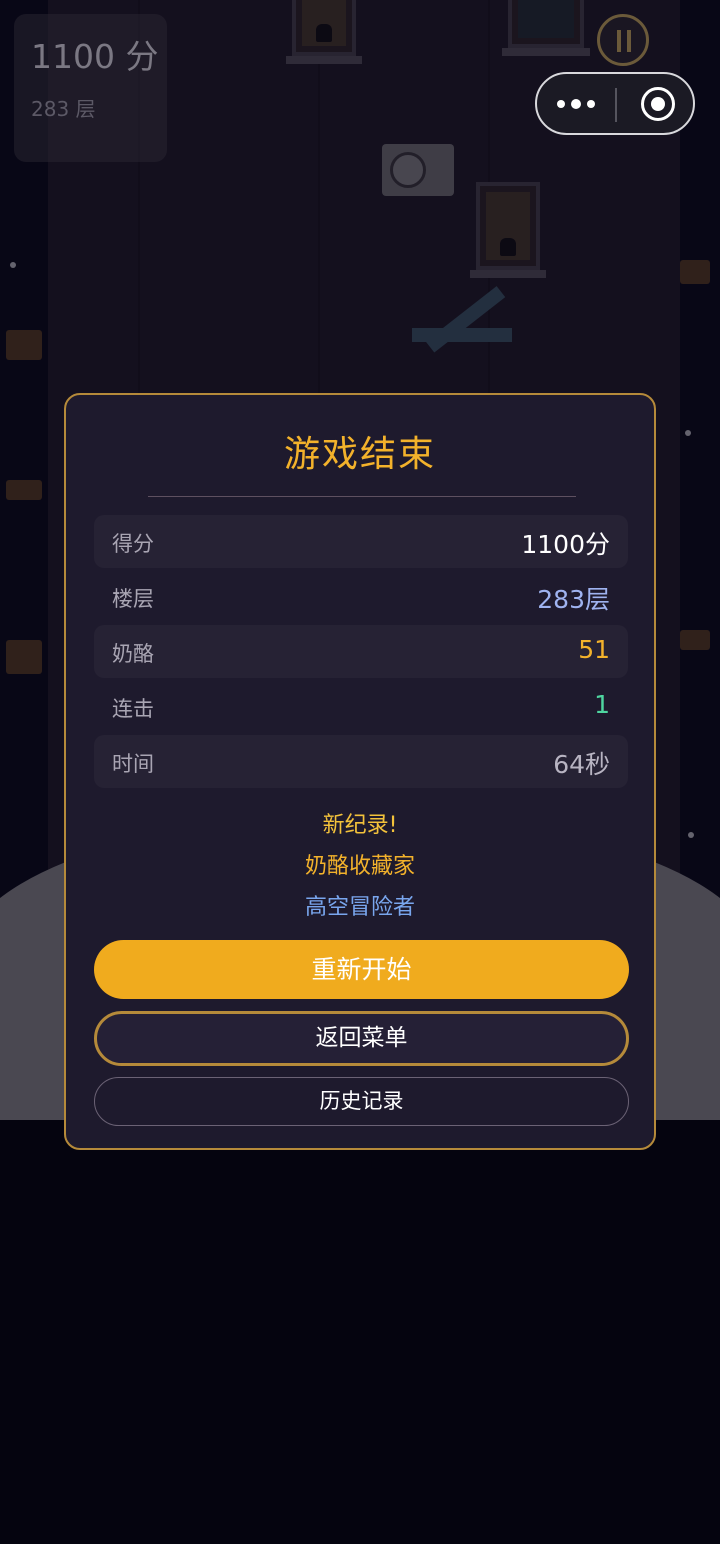  What do you see at coordinates (361, 706) in the screenshot?
I see `stat-row-combo: 连击 1` at bounding box center [361, 706].